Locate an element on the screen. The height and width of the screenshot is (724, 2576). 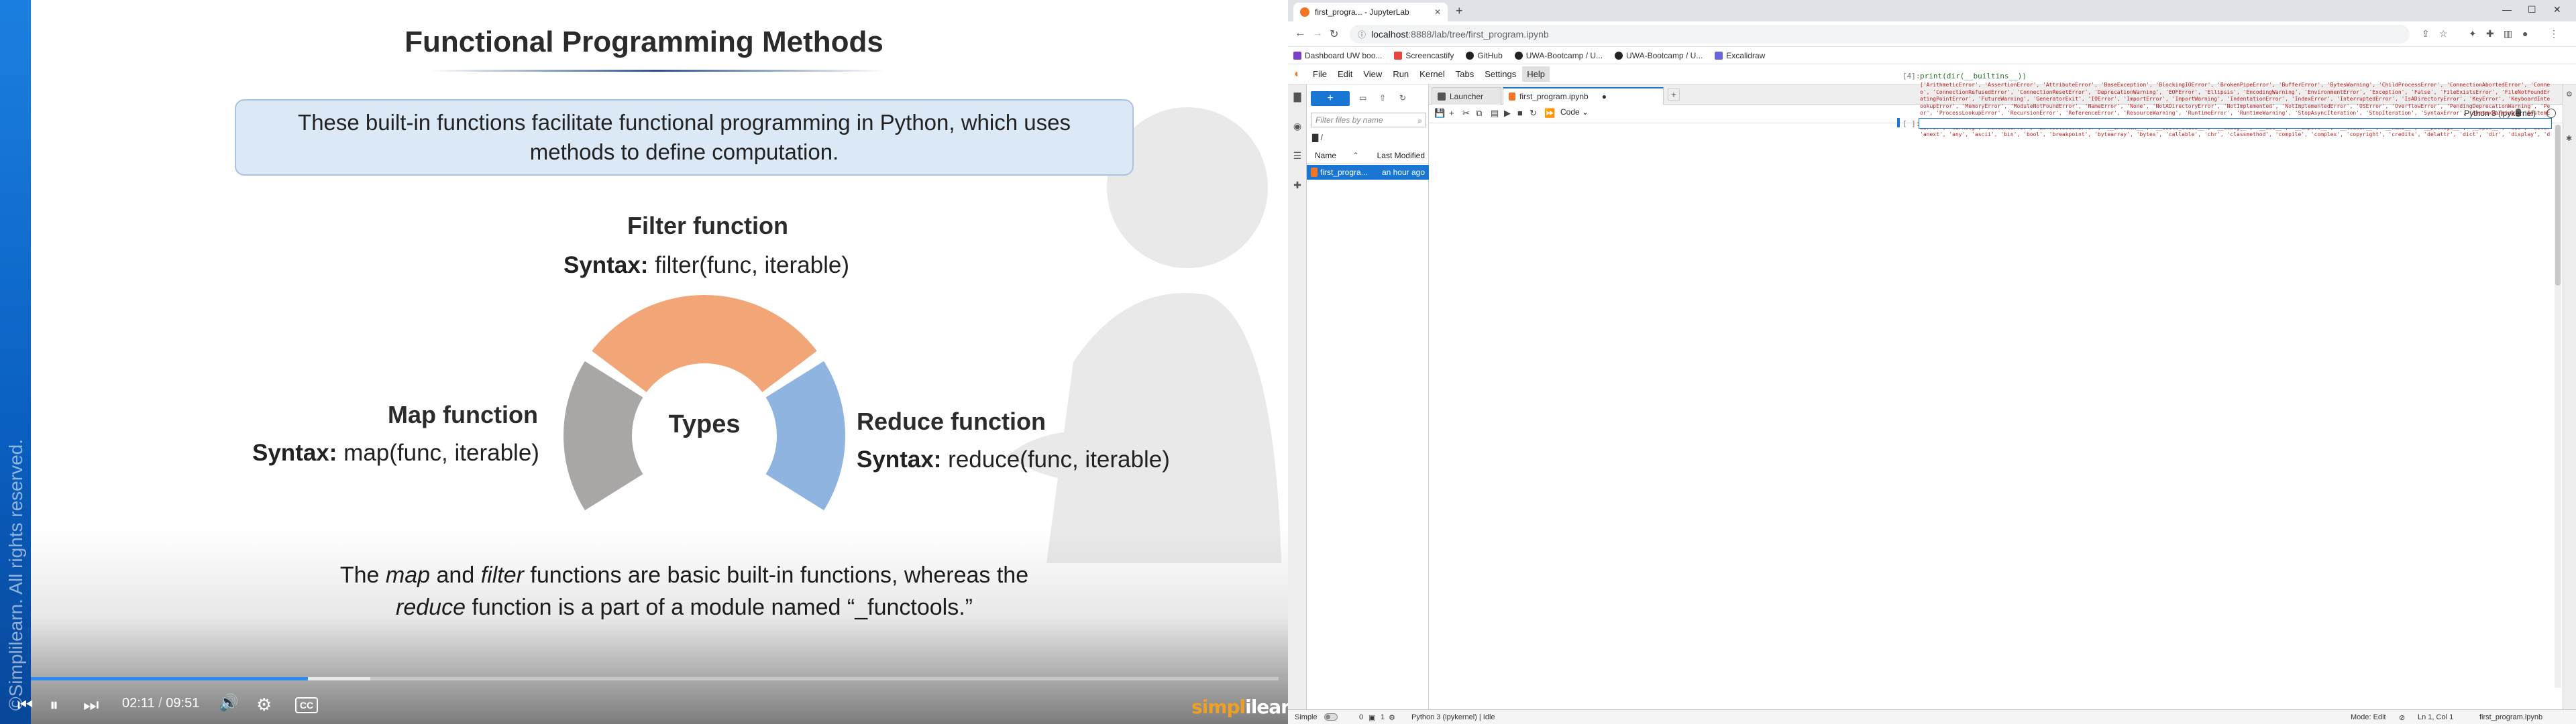
table-of-contents-icon: ☰ is located at coordinates (1297, 155).